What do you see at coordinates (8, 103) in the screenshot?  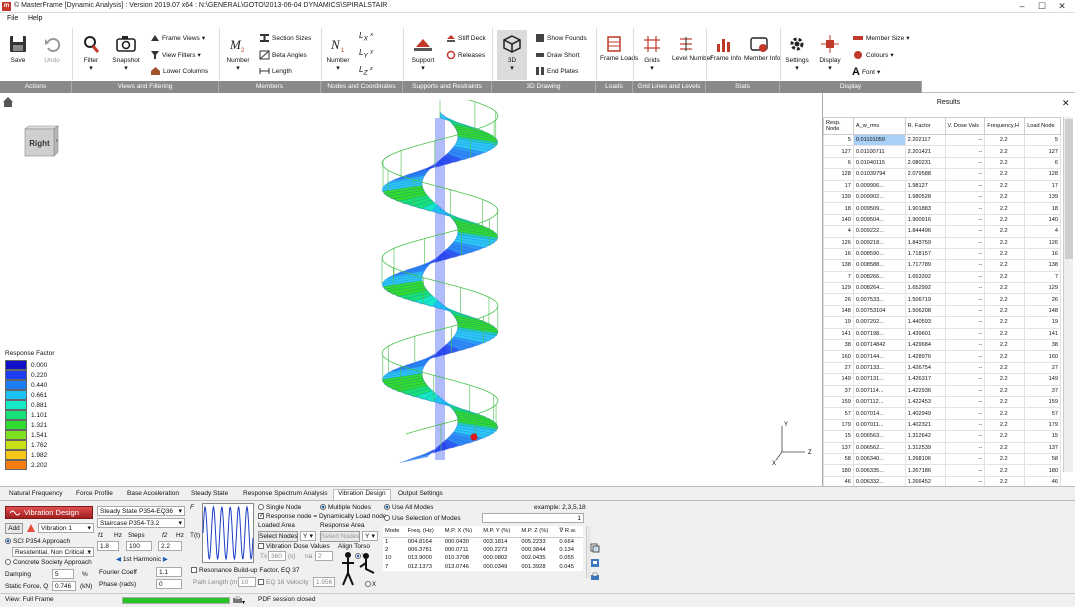 I see `home-icon` at bounding box center [8, 103].